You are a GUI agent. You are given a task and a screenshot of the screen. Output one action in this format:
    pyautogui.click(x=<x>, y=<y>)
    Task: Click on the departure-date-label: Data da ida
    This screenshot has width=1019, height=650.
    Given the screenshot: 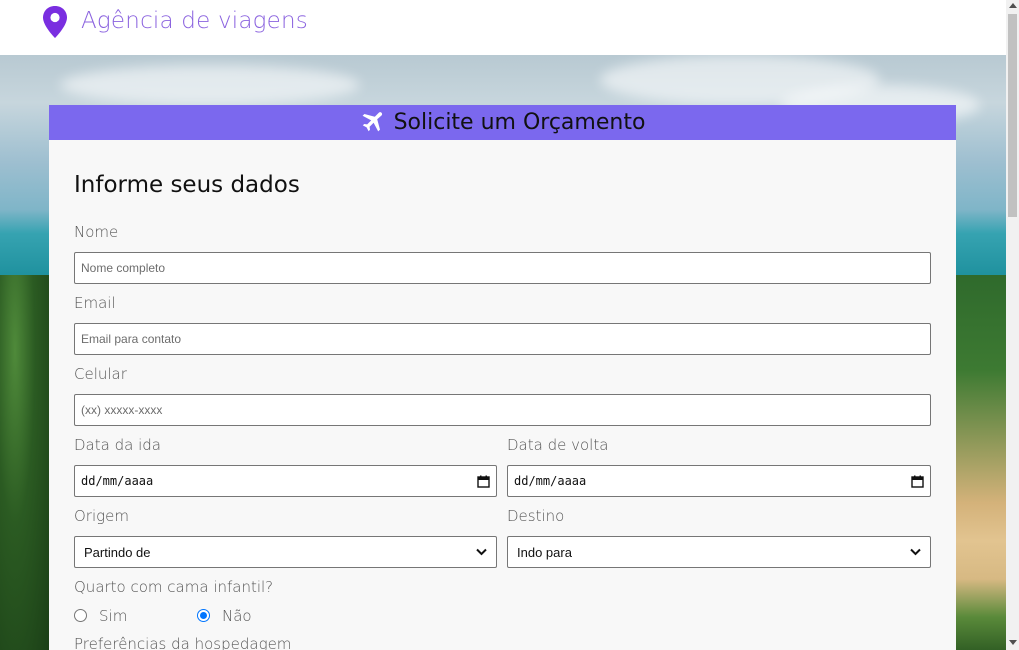 What is the action you would take?
    pyautogui.click(x=117, y=445)
    